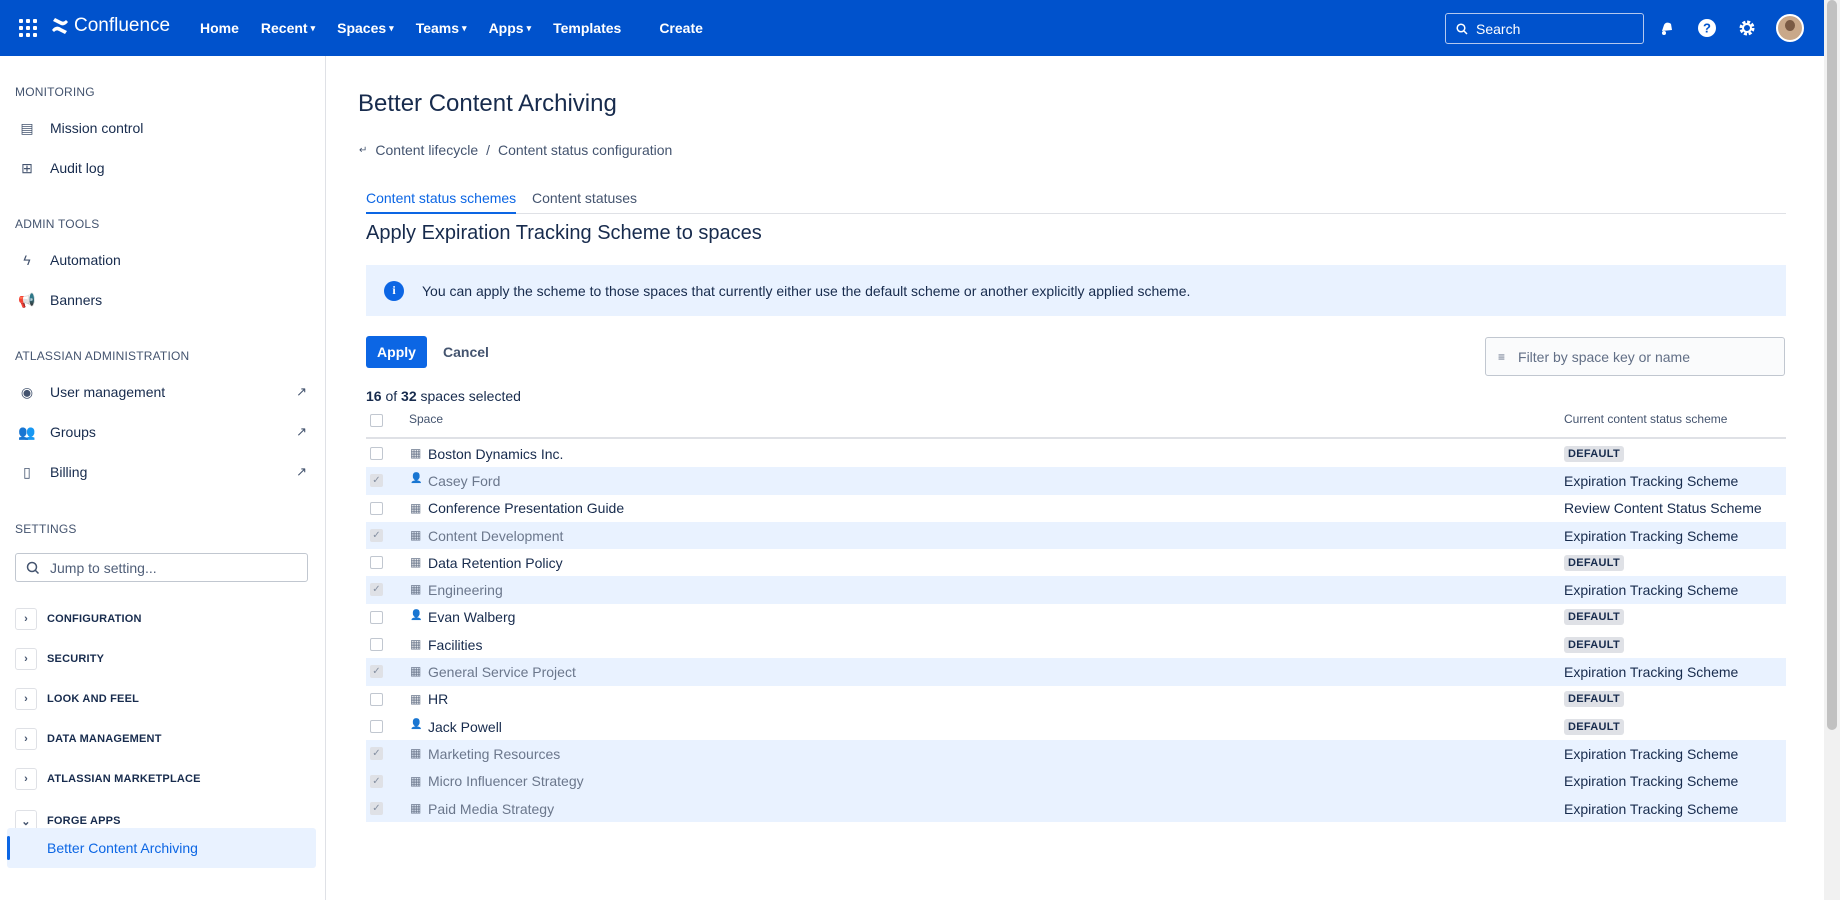 The width and height of the screenshot is (1840, 900). What do you see at coordinates (1667, 28) in the screenshot?
I see `notifications-icon` at bounding box center [1667, 28].